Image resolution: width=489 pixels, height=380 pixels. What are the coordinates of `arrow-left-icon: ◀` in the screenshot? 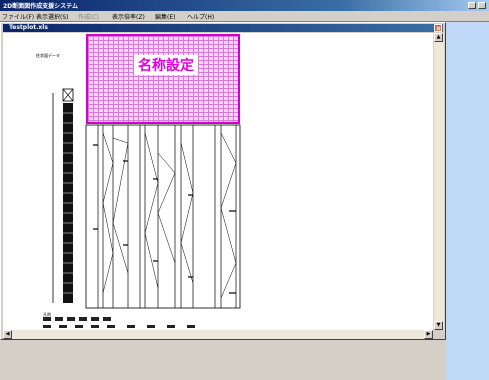 It's located at (7, 334).